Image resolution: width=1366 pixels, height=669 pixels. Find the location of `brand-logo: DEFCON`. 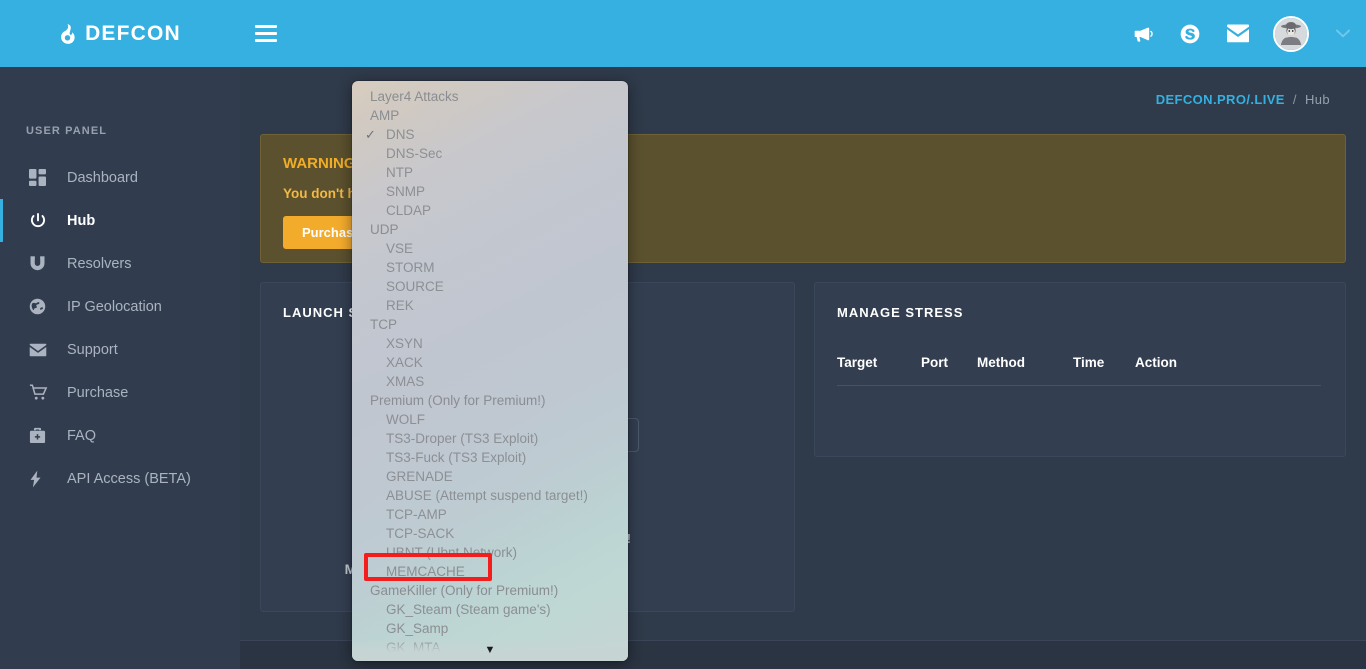

brand-logo: DEFCON is located at coordinates (120, 33).